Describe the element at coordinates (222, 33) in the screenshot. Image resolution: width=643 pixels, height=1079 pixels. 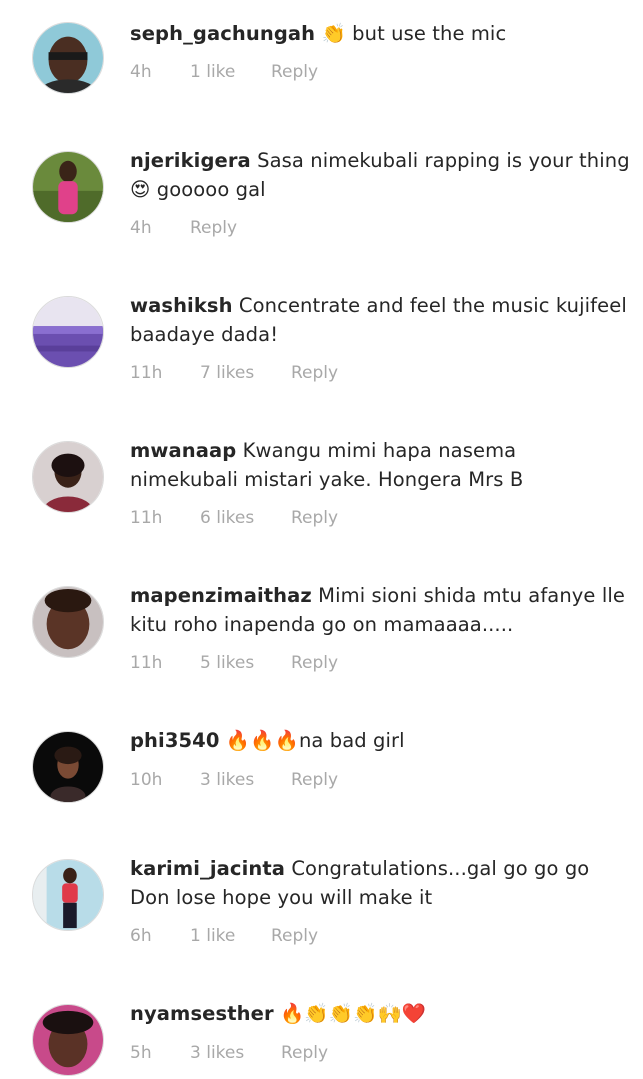
I see `comment-username: seph_gachungah` at that location.